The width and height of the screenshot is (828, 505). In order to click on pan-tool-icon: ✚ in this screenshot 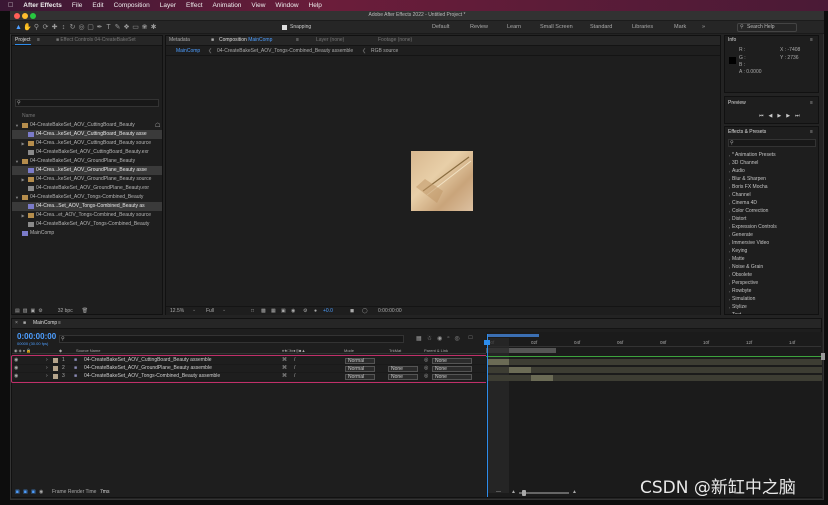, I will do `click(54, 27)`.